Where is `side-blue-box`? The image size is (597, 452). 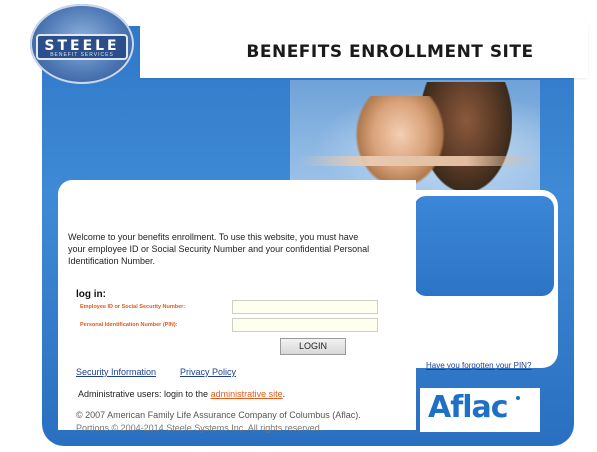 side-blue-box is located at coordinates (484, 246).